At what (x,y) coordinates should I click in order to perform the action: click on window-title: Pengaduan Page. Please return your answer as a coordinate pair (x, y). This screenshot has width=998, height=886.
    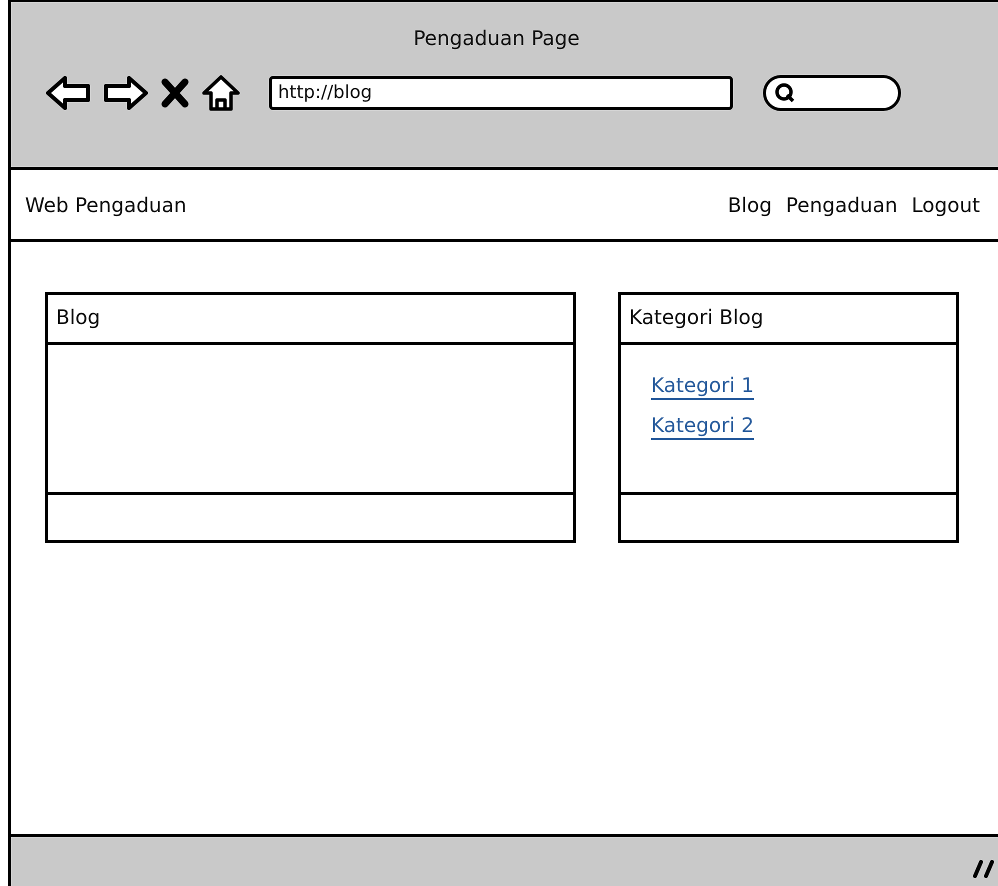
    Looking at the image, I should click on (496, 37).